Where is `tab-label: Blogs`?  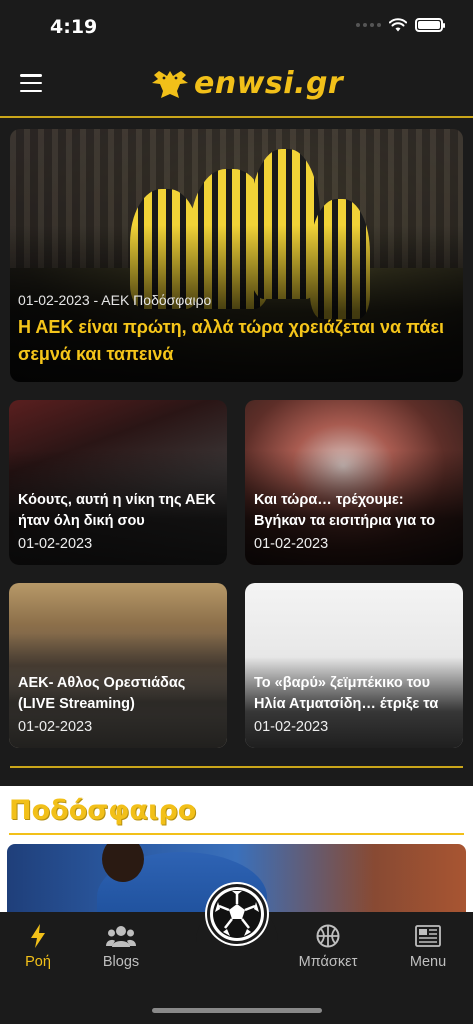
tab-label: Blogs is located at coordinates (121, 962).